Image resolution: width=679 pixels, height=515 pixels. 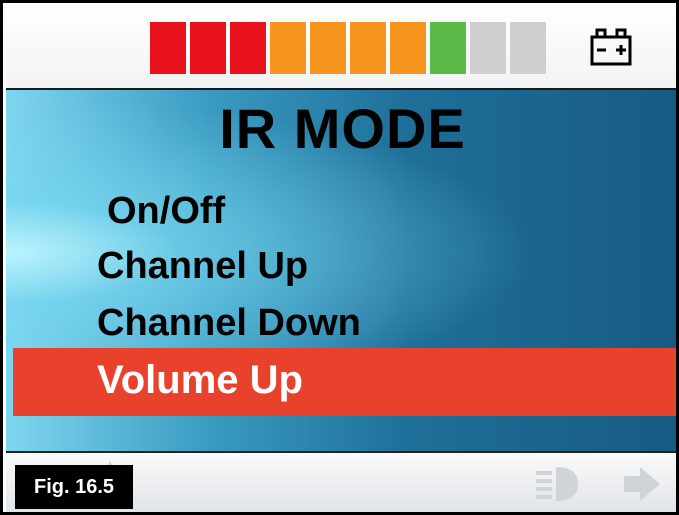 What do you see at coordinates (611, 47) in the screenshot?
I see `battery-icon` at bounding box center [611, 47].